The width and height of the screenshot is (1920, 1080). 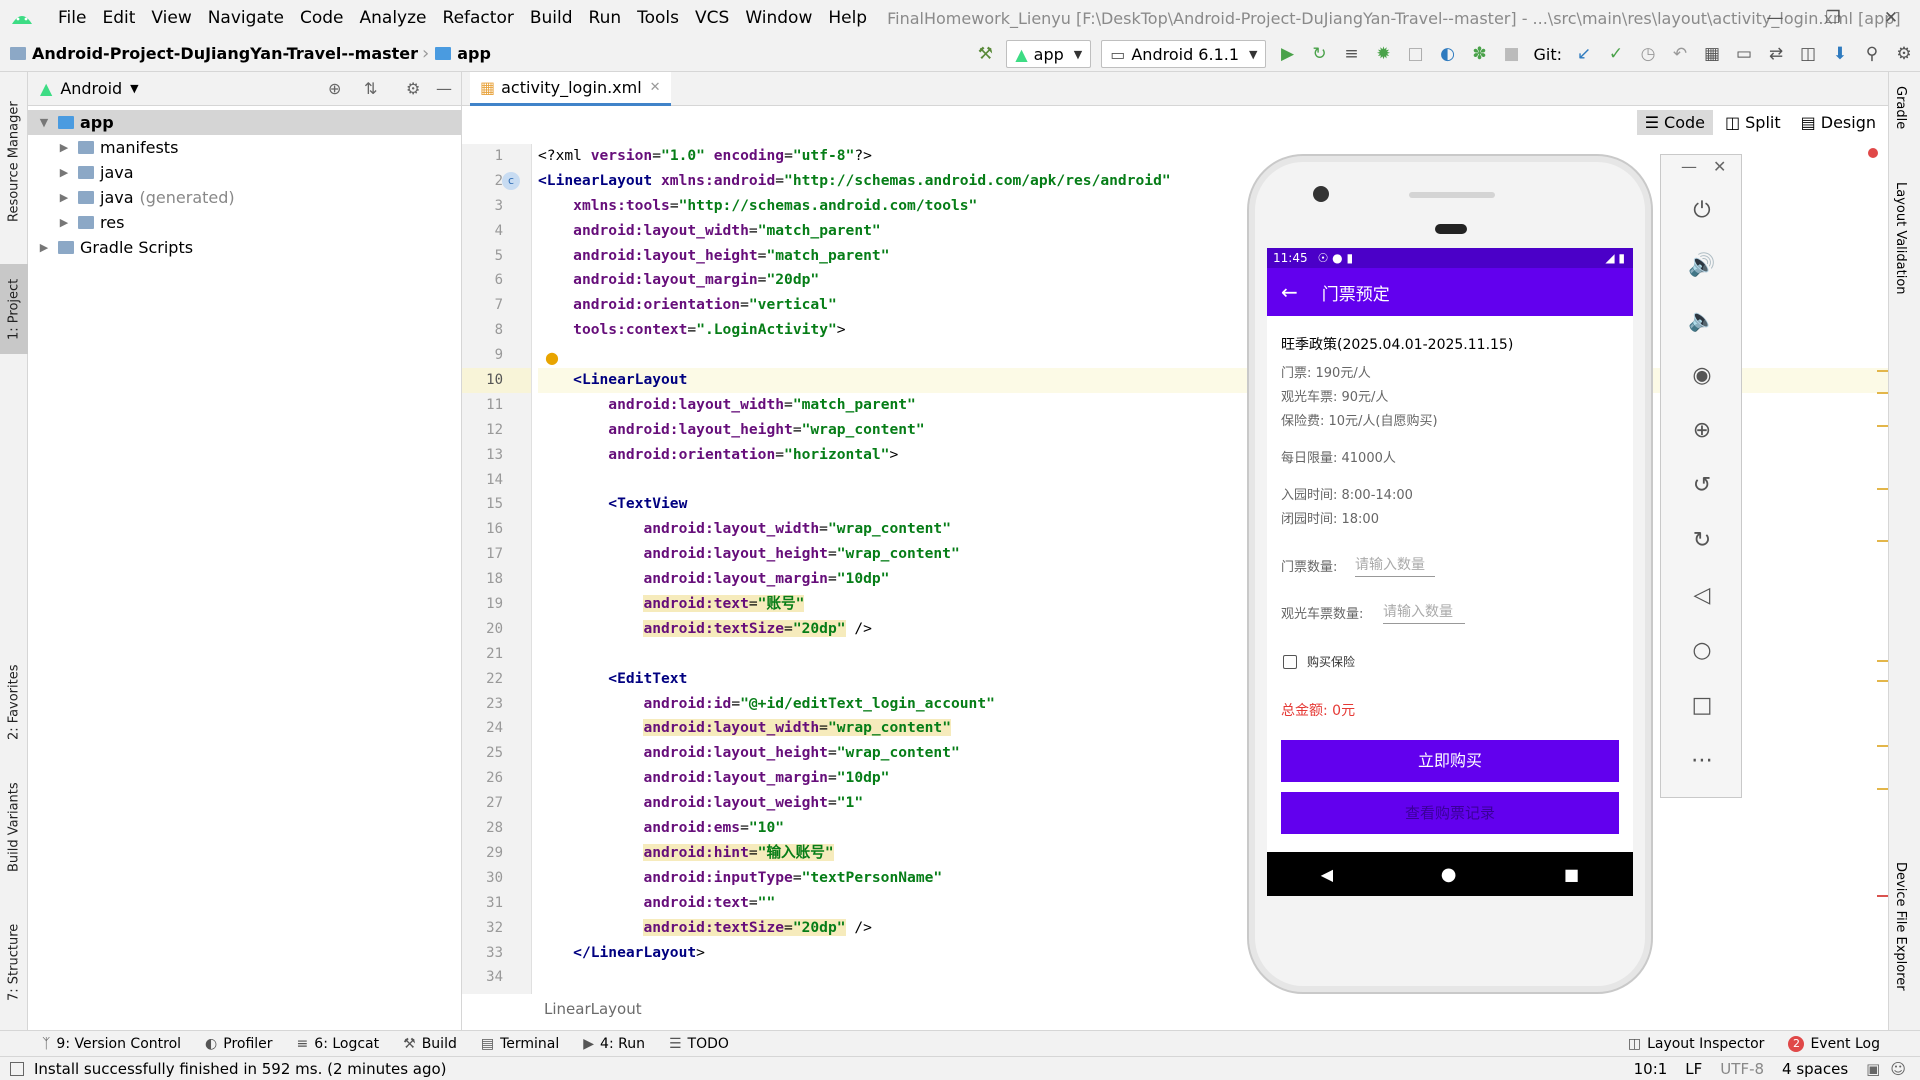 I want to click on tool-windows-icon, so click(x=17, y=1068).